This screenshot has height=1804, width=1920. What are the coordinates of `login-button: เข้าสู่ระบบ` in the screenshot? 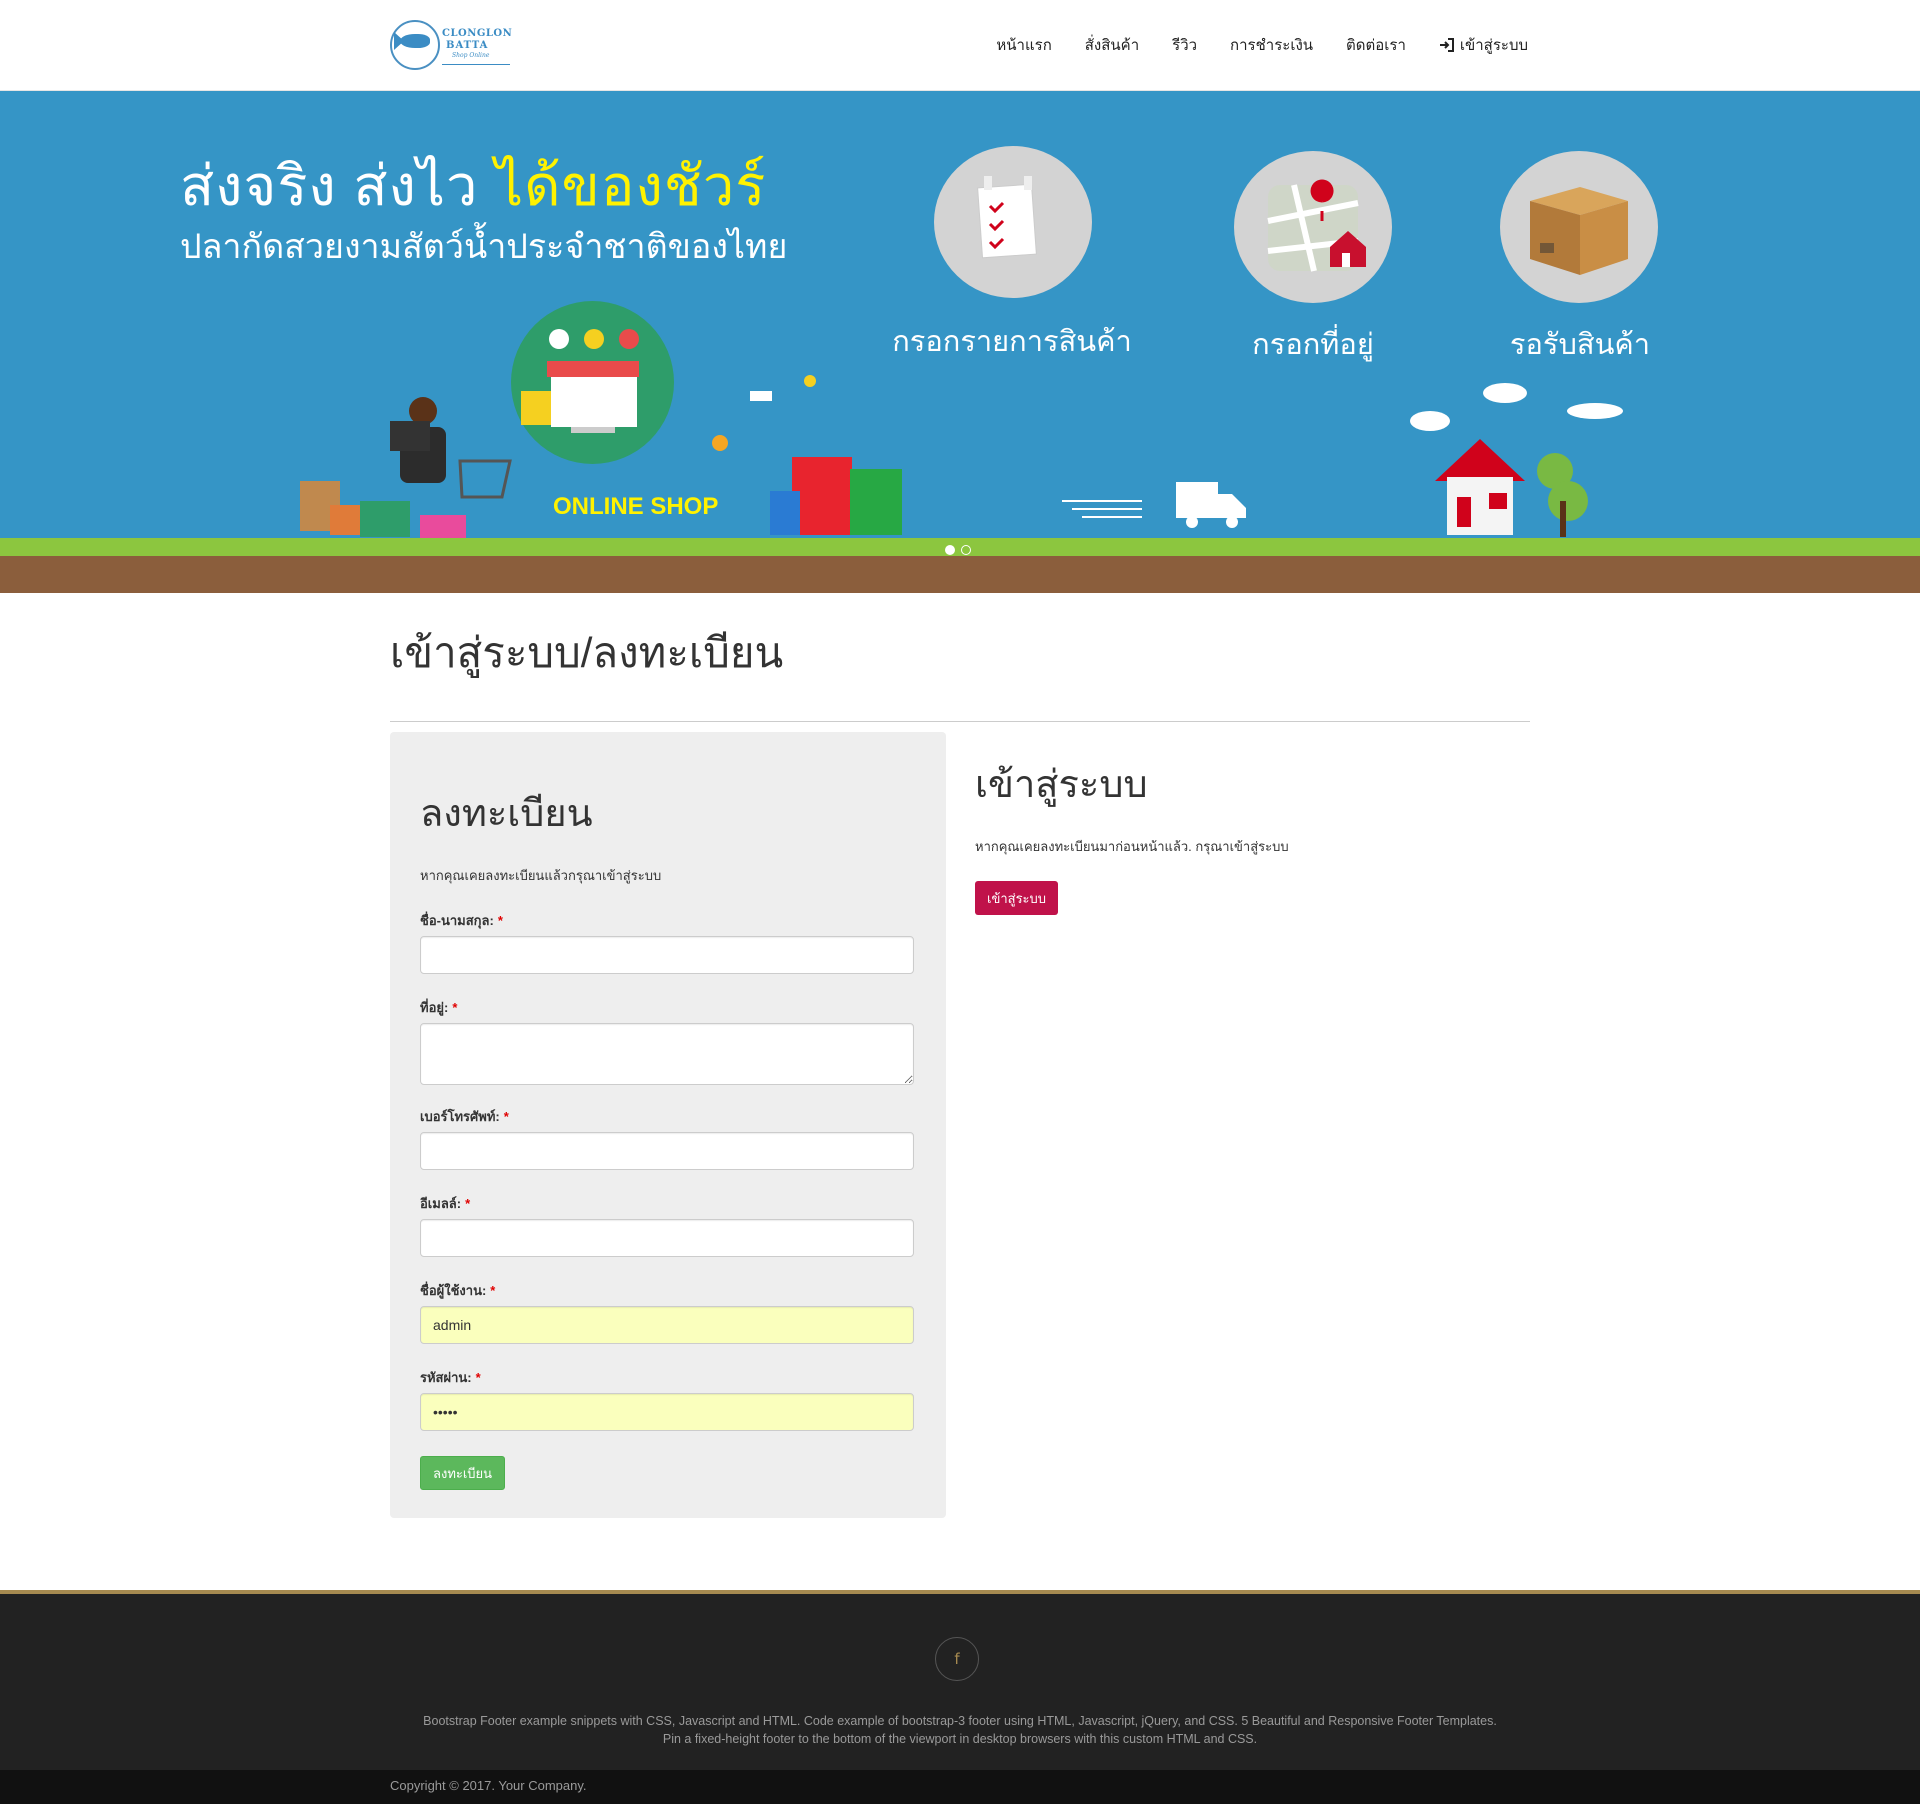 It's located at (1017, 898).